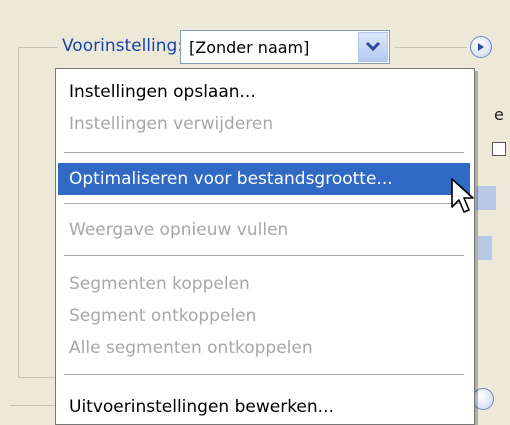 Image resolution: width=510 pixels, height=425 pixels. Describe the element at coordinates (483, 399) in the screenshot. I see `lower-circle-button` at that location.